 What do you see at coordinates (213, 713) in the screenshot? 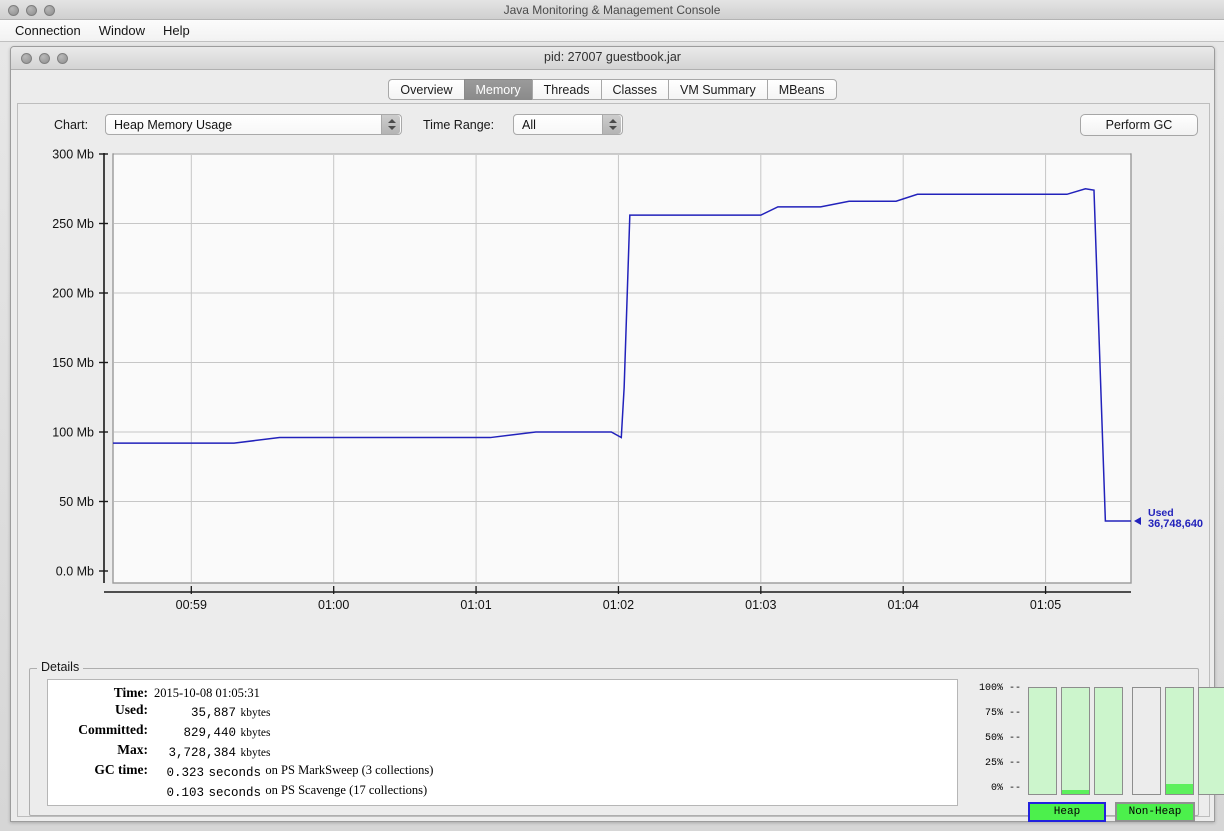
I see `details-used-number: 35,887` at bounding box center [213, 713].